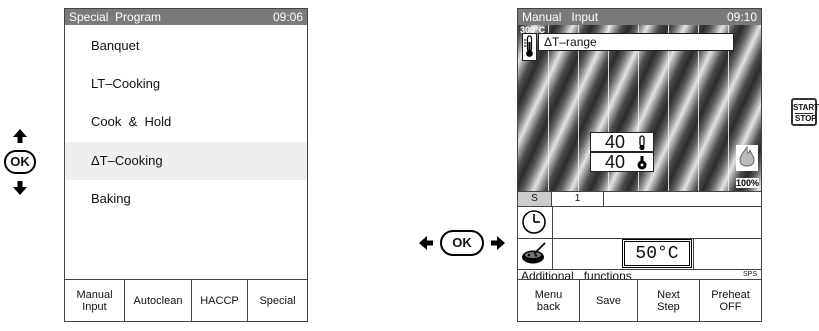  What do you see at coordinates (20, 136) in the screenshot?
I see `arrow-up-icon` at bounding box center [20, 136].